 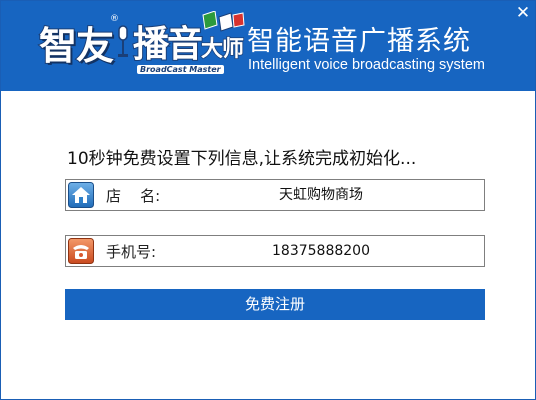 I want to click on shop-name-input: 天虹购物商场, so click(x=321, y=195).